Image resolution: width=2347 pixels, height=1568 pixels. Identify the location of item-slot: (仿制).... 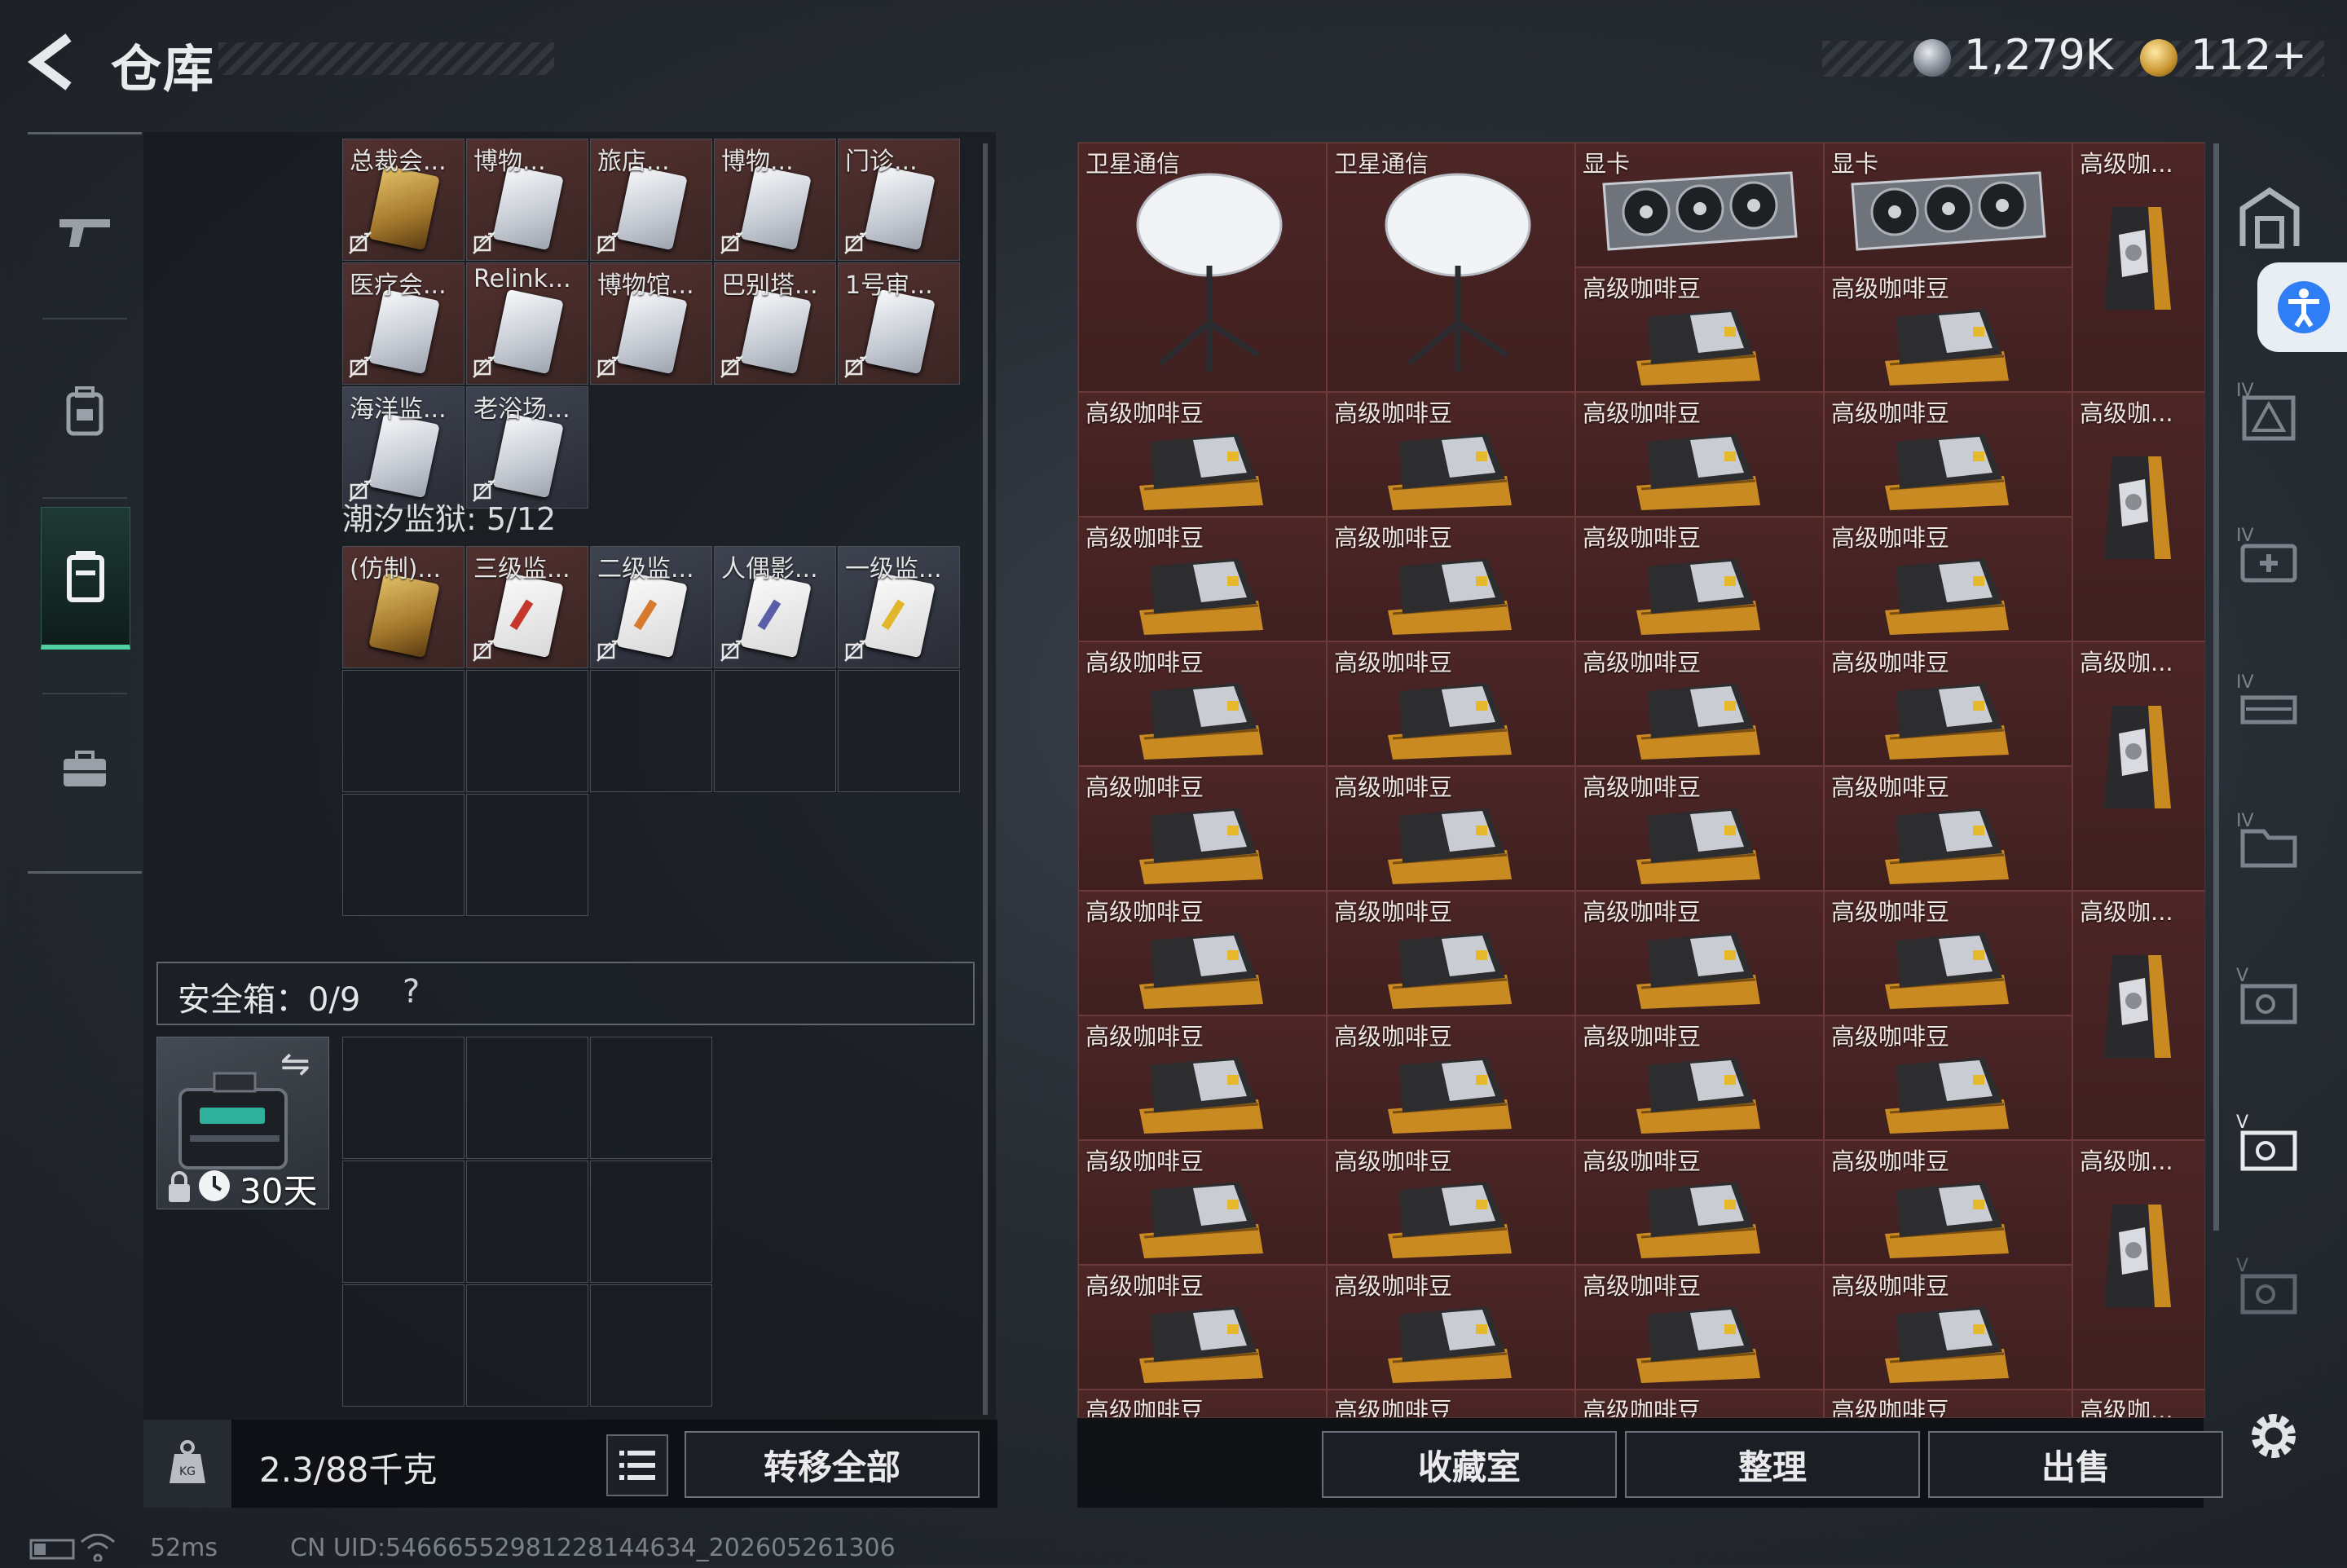
(403, 607).